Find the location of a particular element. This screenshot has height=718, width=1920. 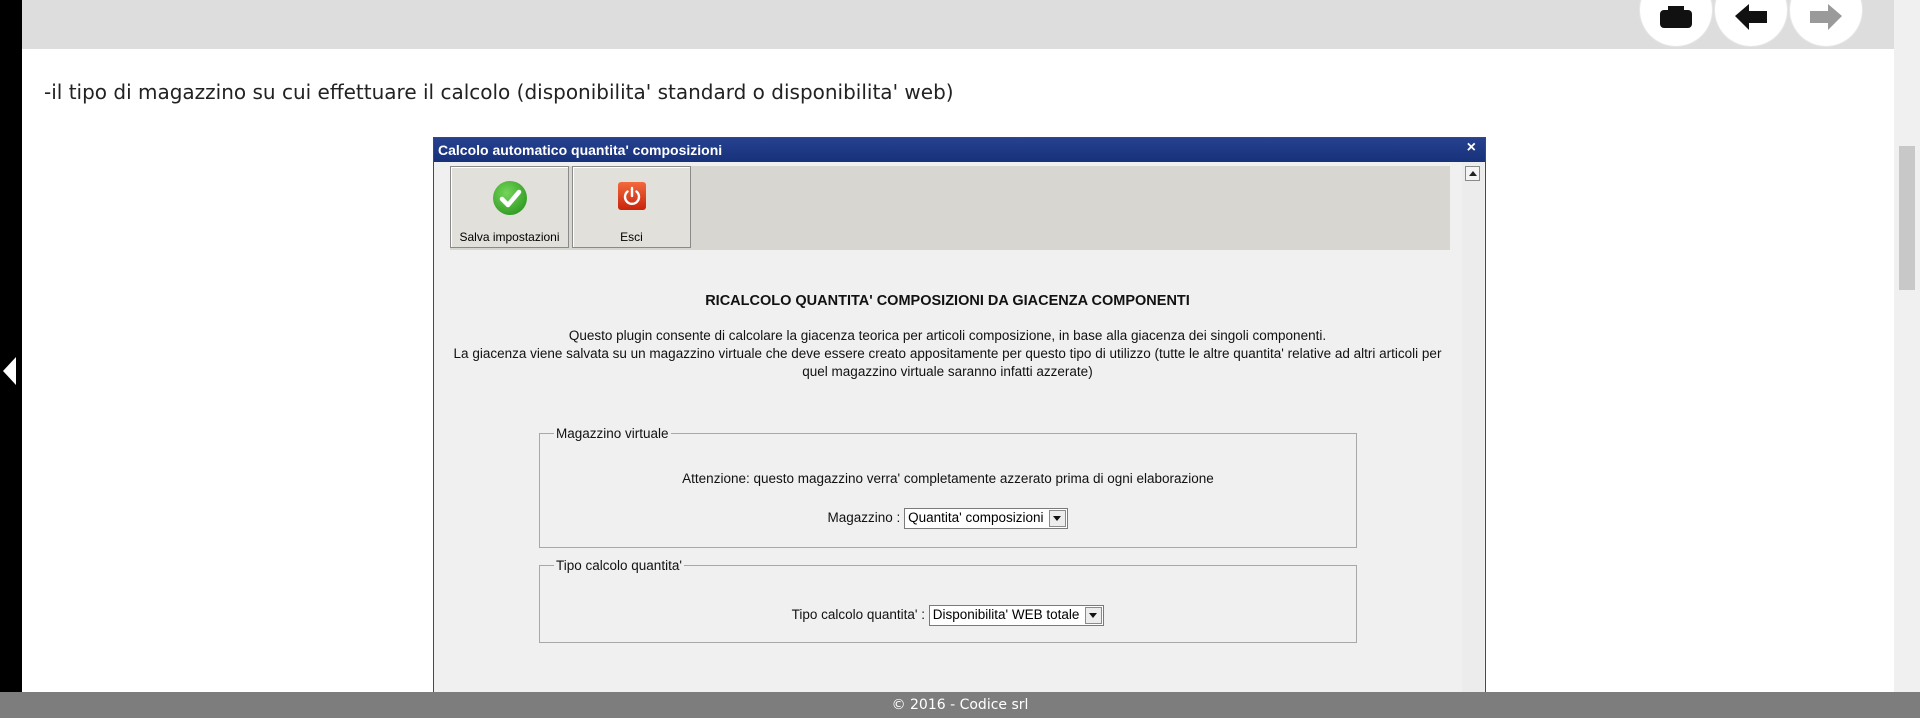

back-button is located at coordinates (1751, 23).